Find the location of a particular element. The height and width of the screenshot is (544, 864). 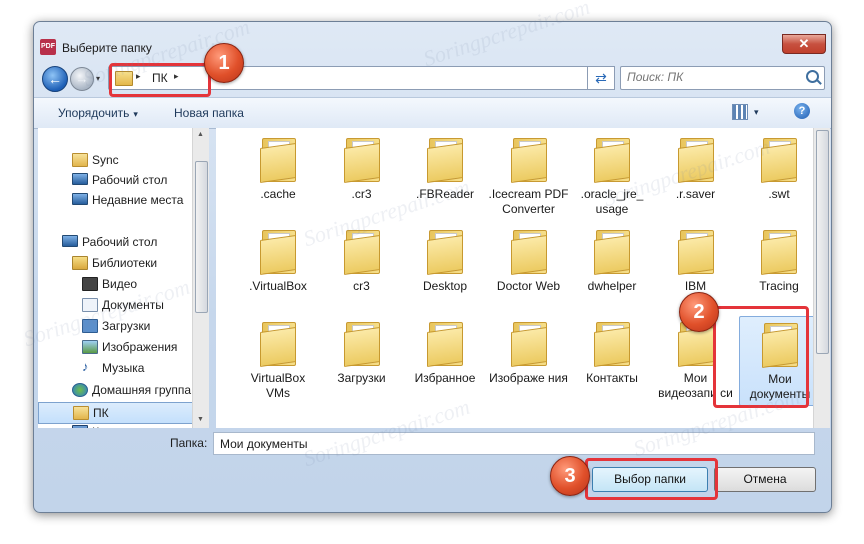

folder-tile-label: dwhelper is located at coordinates (612, 286).